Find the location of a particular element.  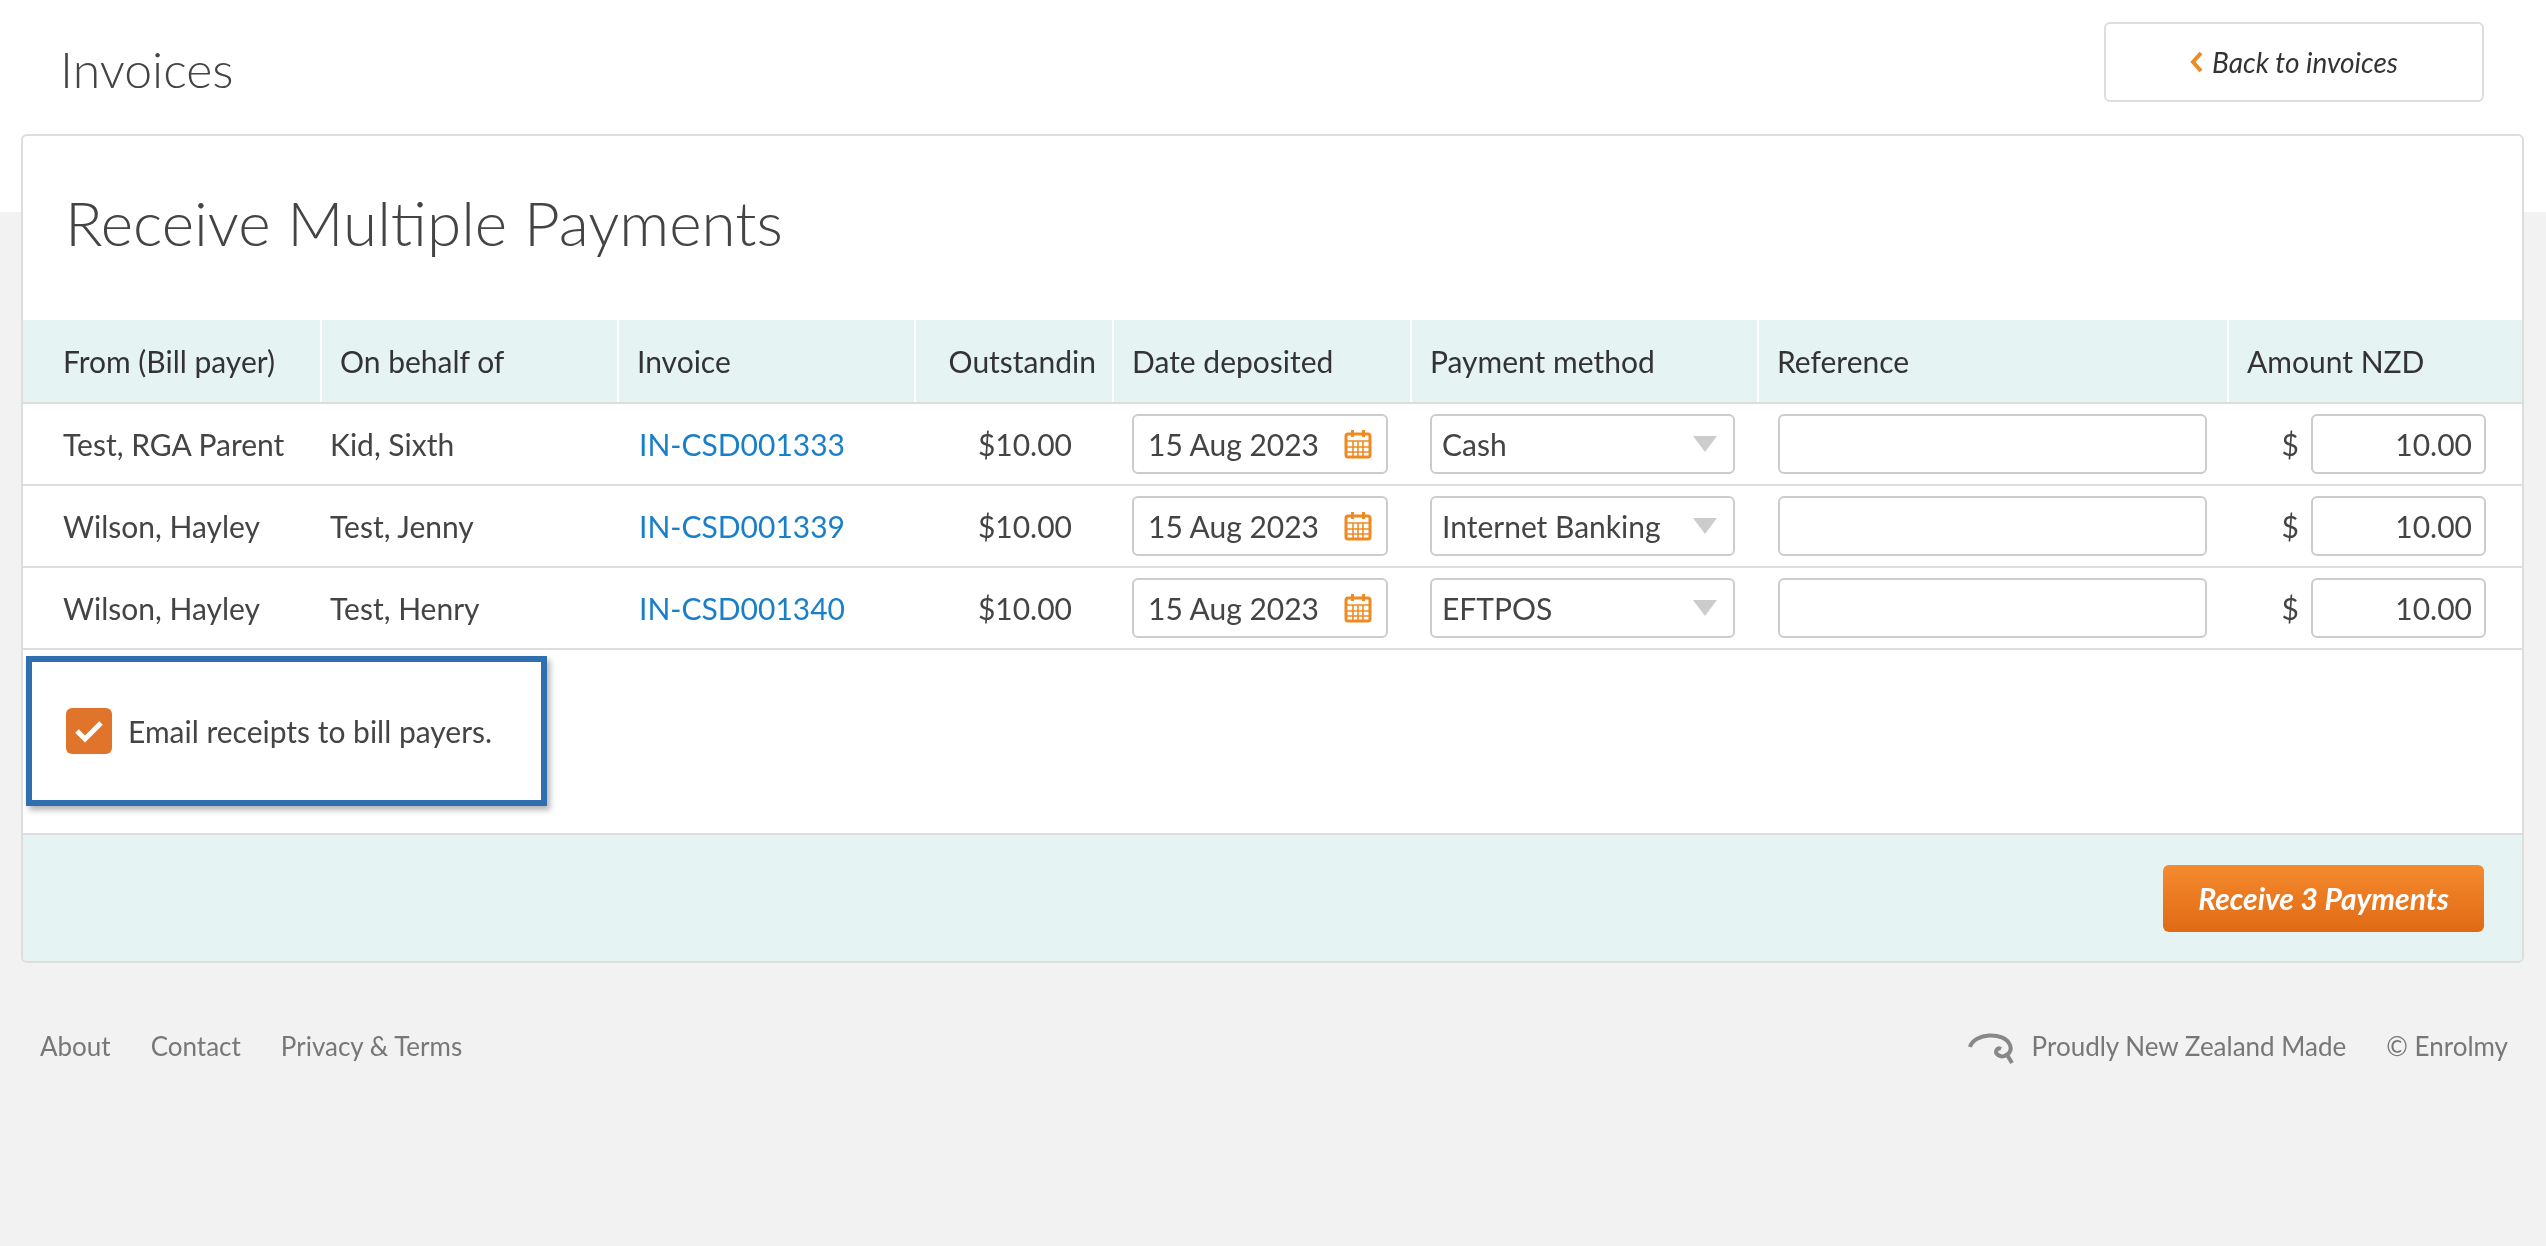

invoice-link: IN-CSD001340 is located at coordinates (765, 608).